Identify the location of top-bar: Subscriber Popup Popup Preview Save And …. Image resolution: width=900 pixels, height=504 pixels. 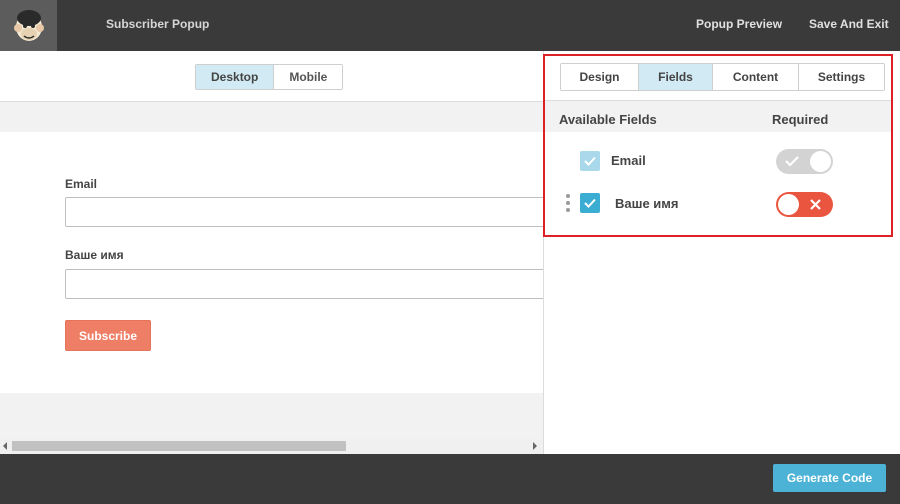
(450, 25).